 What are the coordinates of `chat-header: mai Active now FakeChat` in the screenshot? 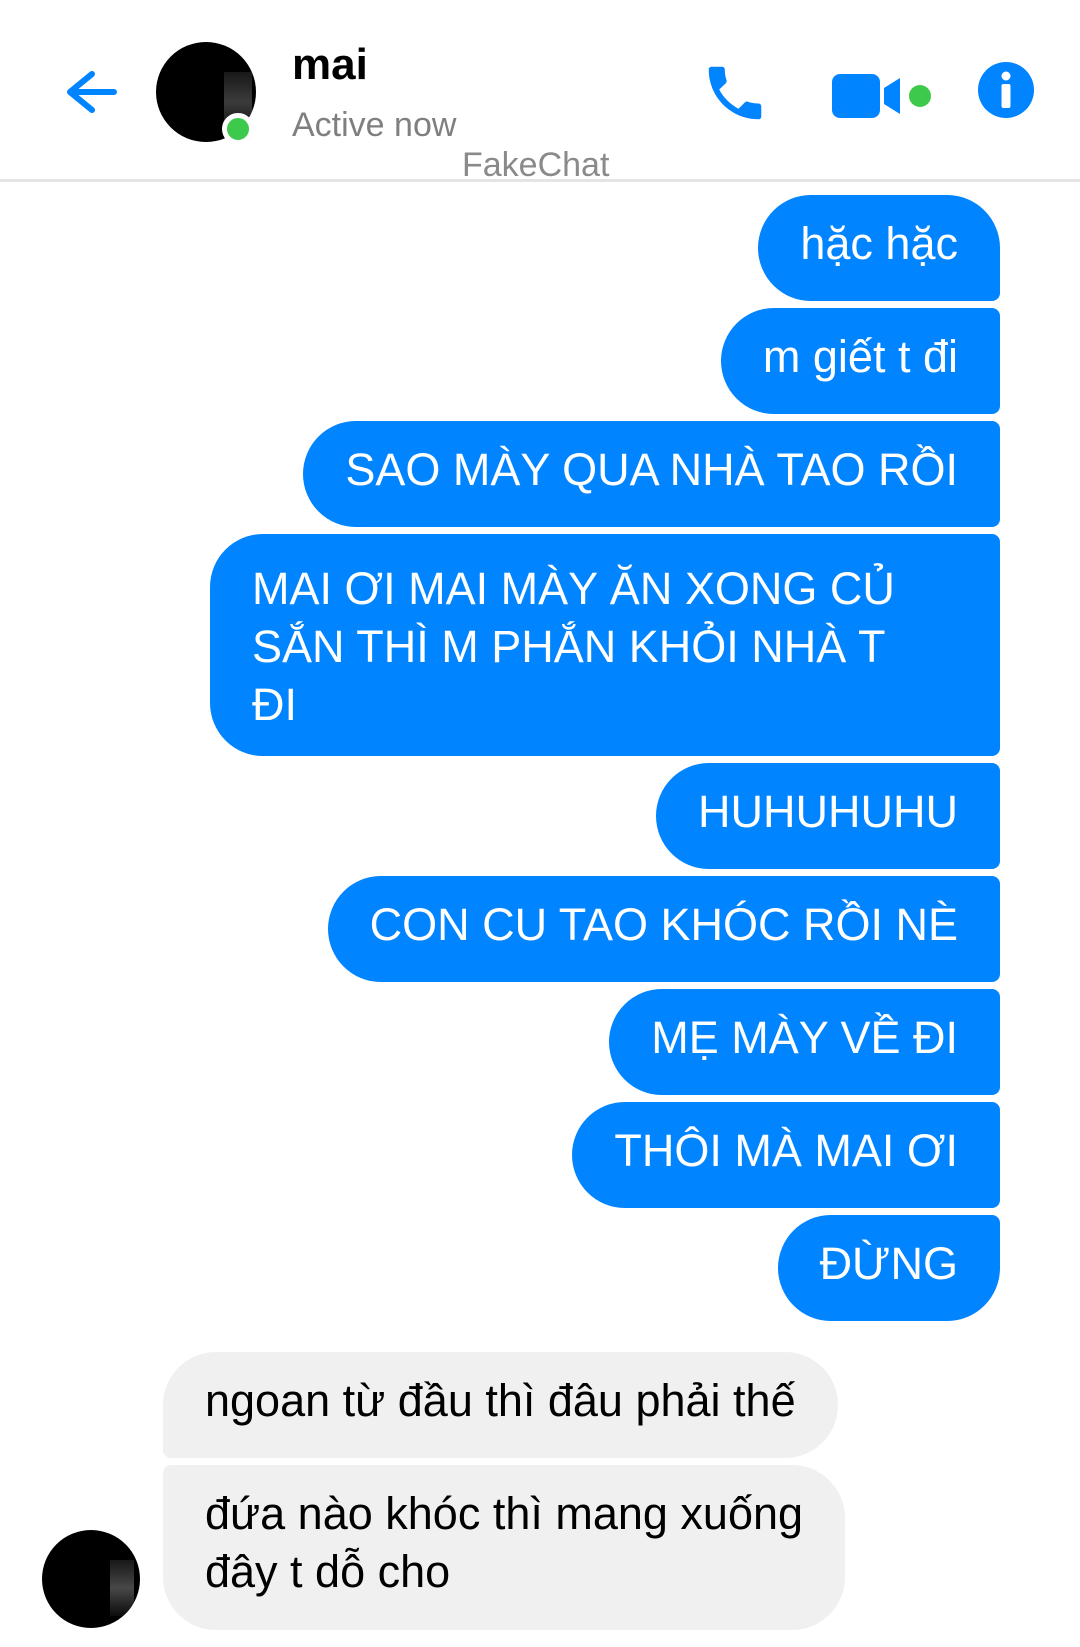 It's located at (540, 92).